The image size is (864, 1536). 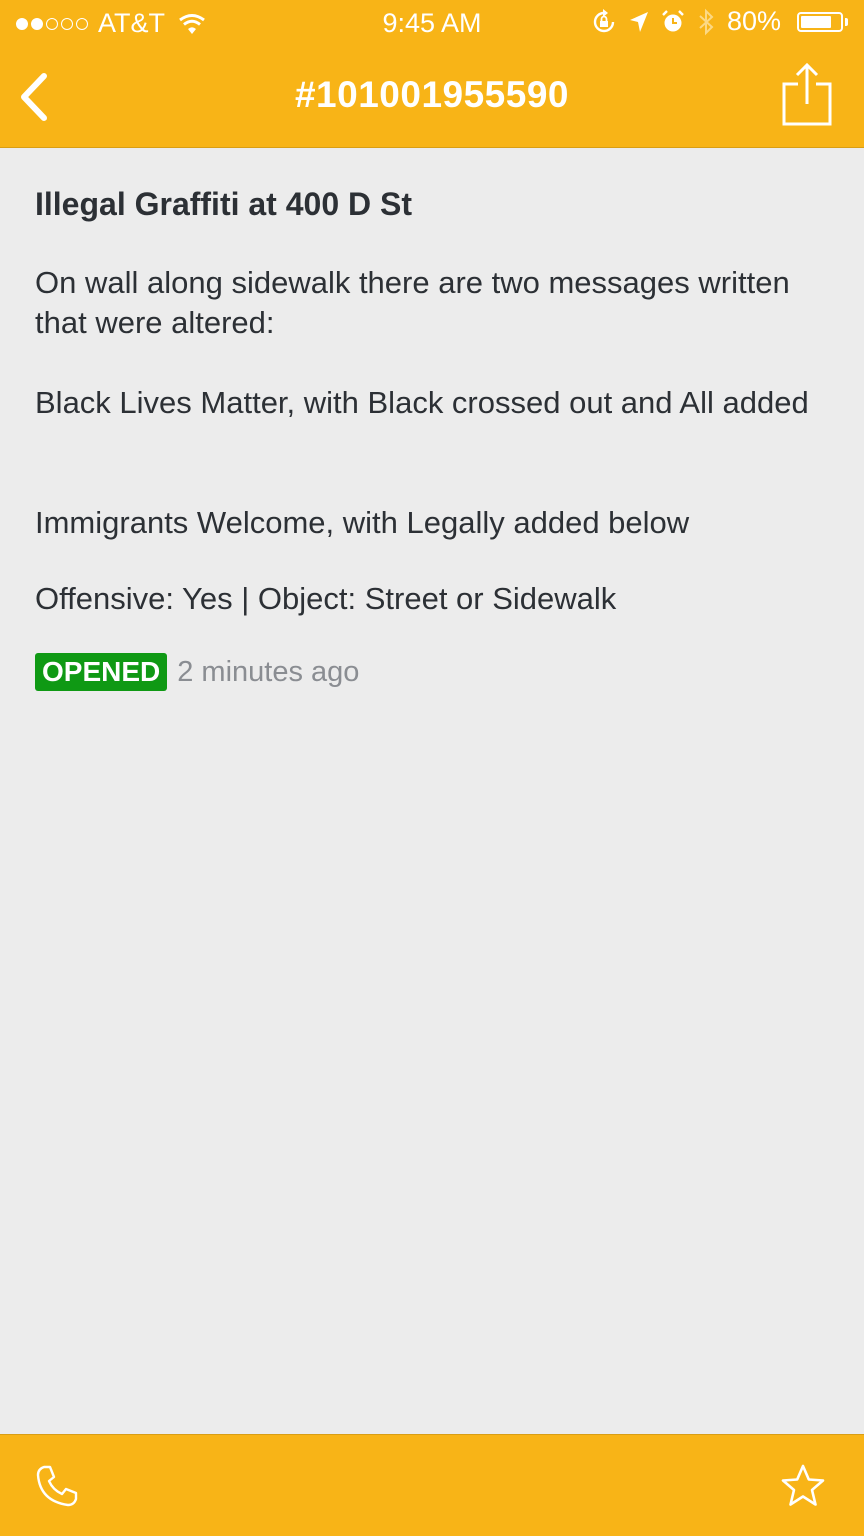 What do you see at coordinates (604, 20) in the screenshot?
I see `rotation-lock-icon` at bounding box center [604, 20].